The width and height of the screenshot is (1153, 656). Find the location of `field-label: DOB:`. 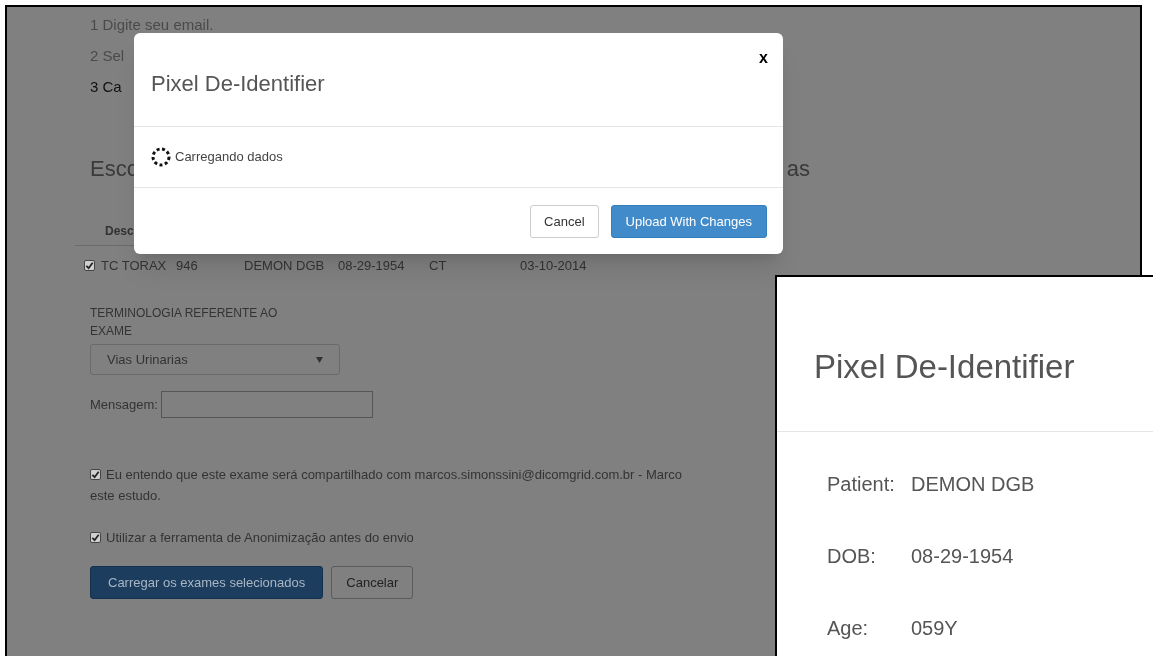

field-label: DOB: is located at coordinates (852, 556).